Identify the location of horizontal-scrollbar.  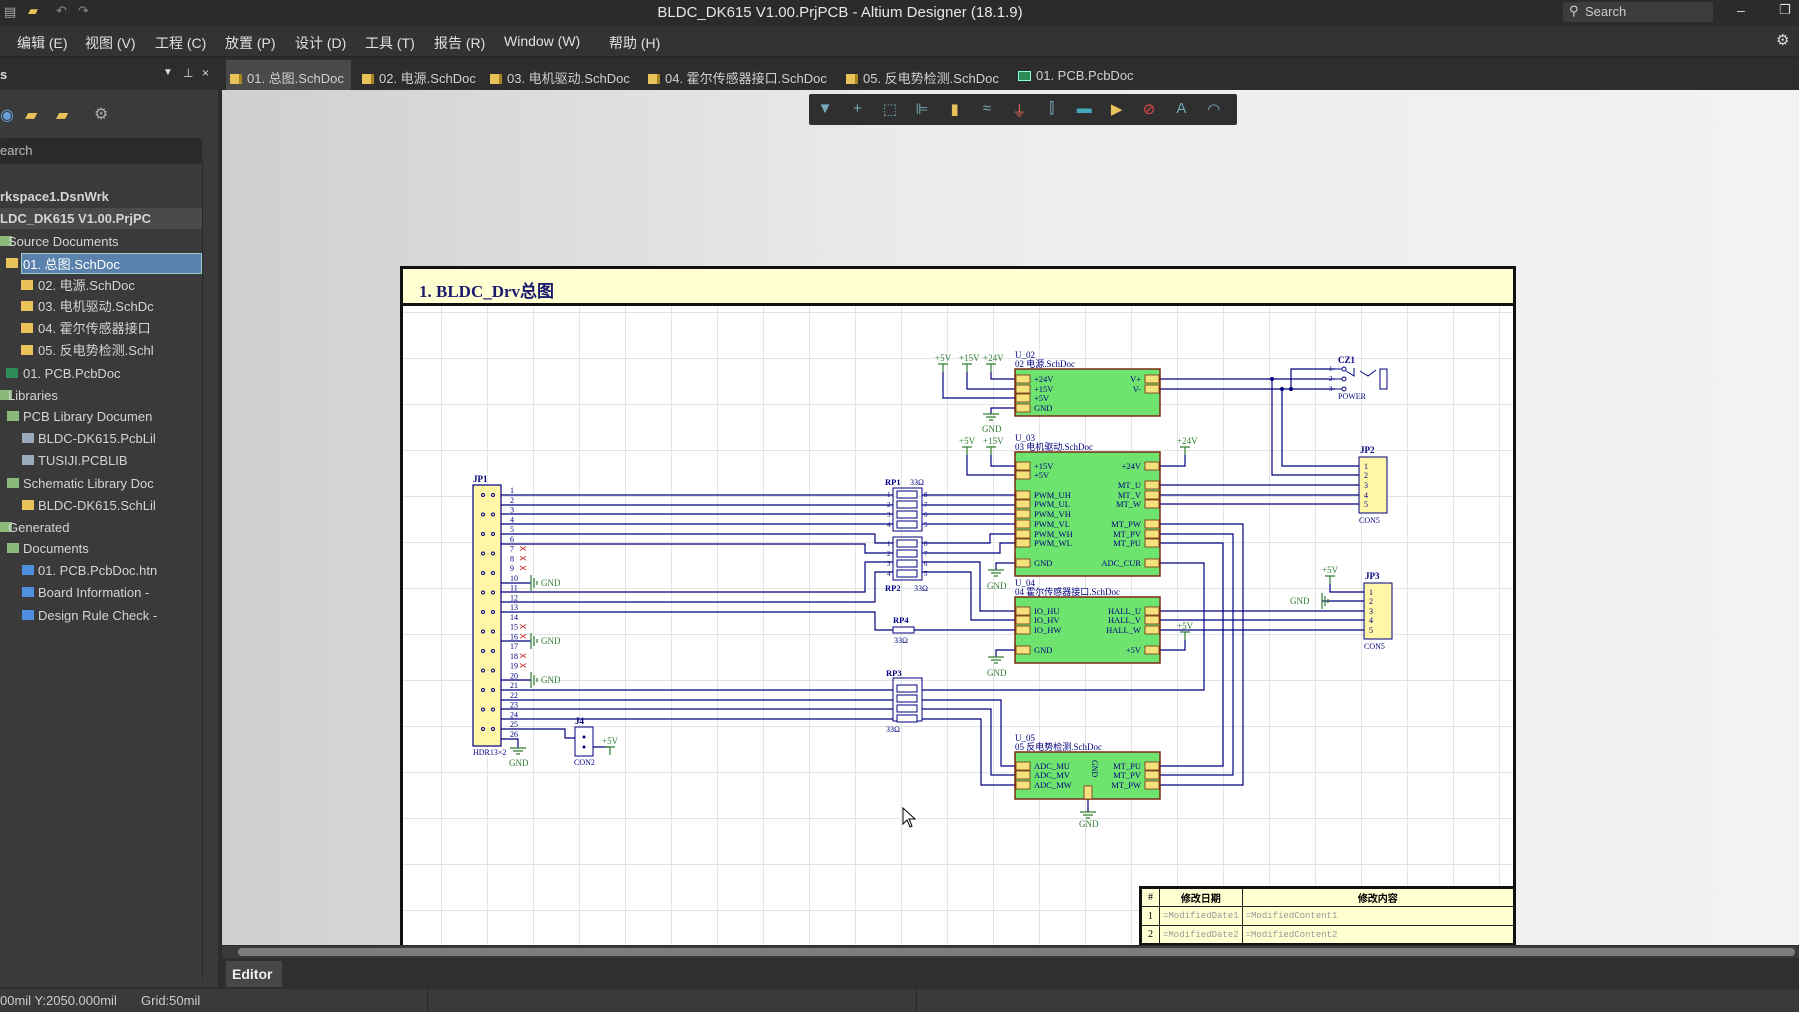
(1010, 952).